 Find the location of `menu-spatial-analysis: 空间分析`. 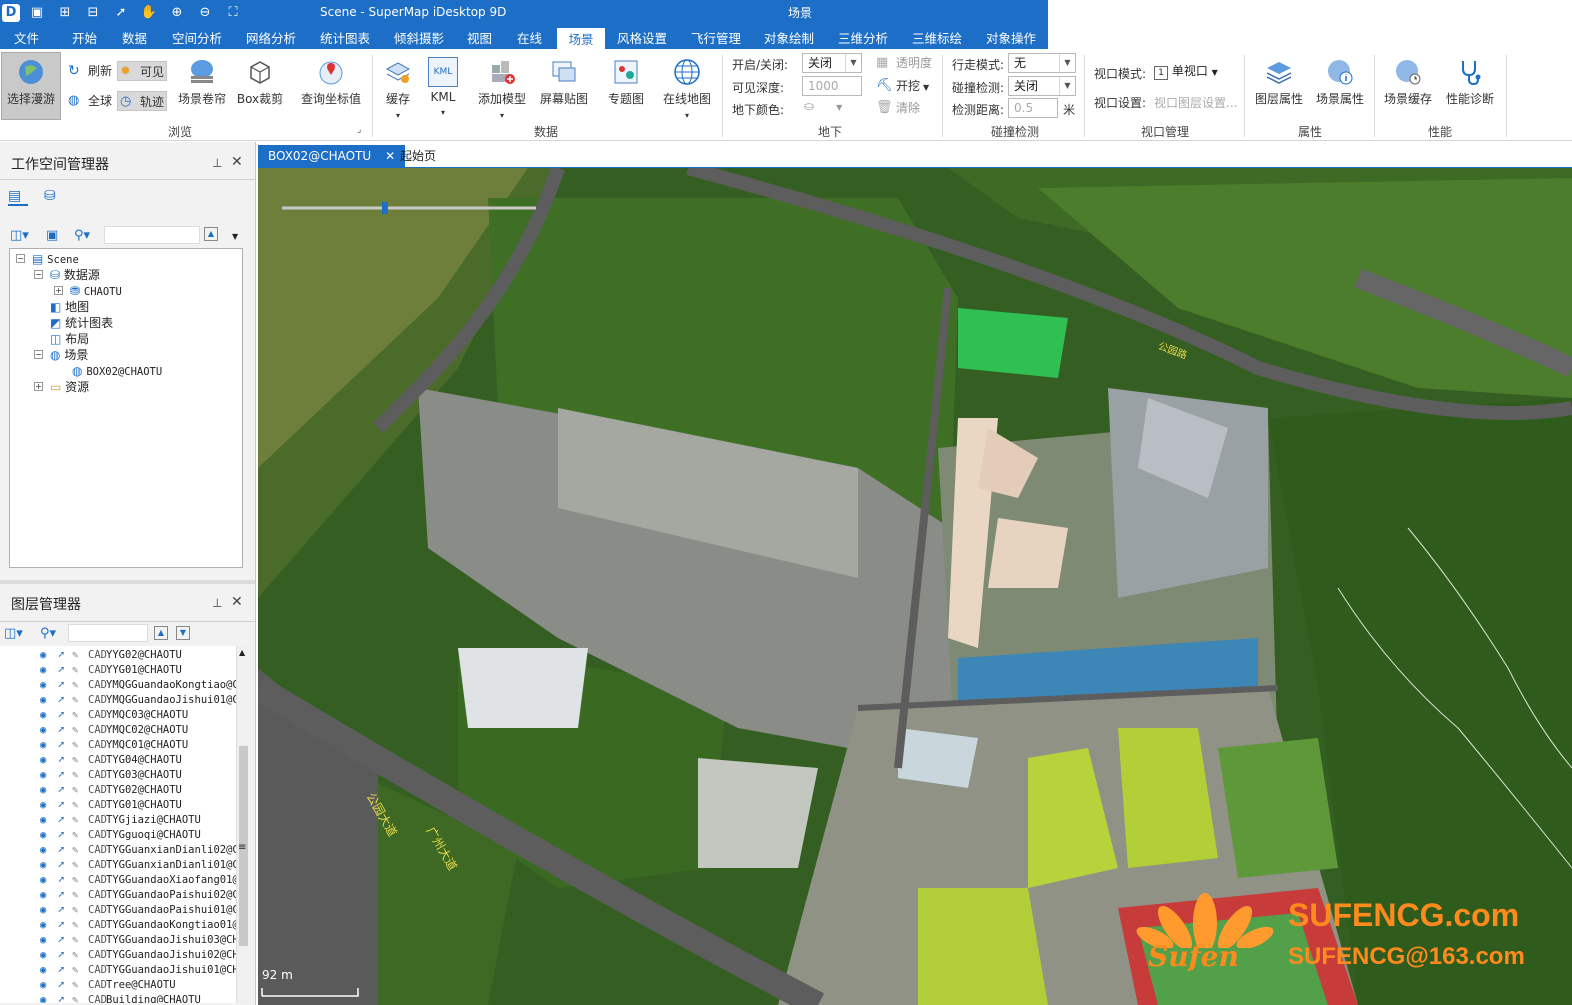

menu-spatial-analysis: 空间分析 is located at coordinates (197, 38).